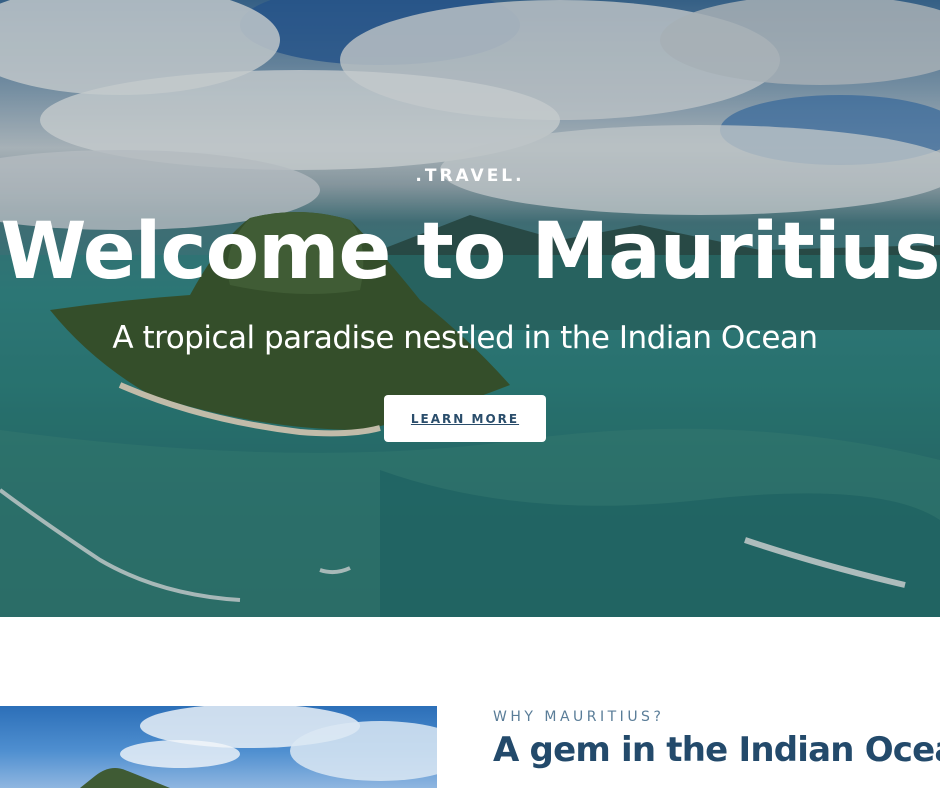 The image size is (940, 788). I want to click on learn-more-button: LEARN MORE, so click(465, 418).